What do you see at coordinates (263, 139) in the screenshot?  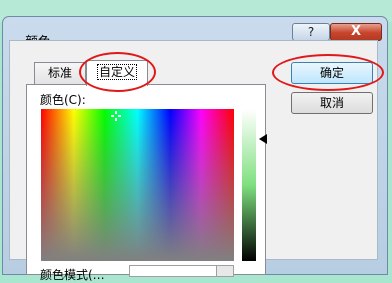 I see `luminance-arrow-icon` at bounding box center [263, 139].